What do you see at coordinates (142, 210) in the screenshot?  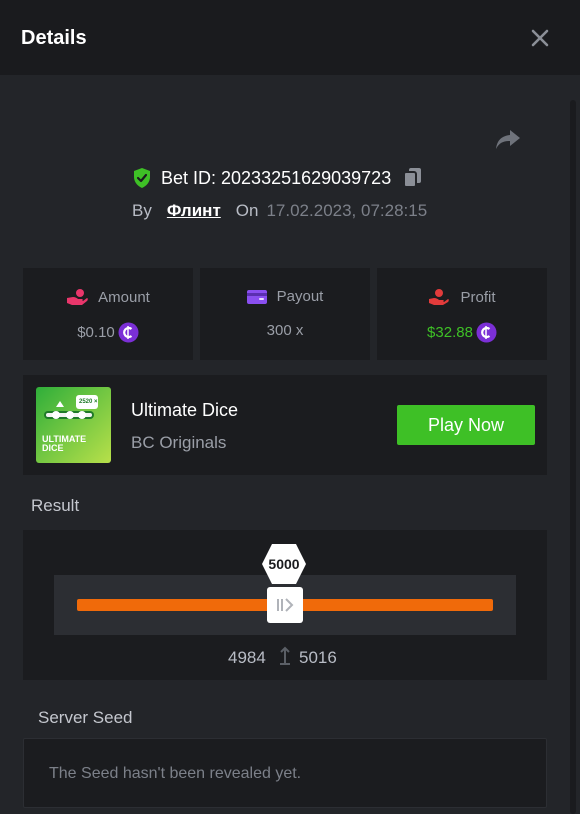 I see `by-label: By` at bounding box center [142, 210].